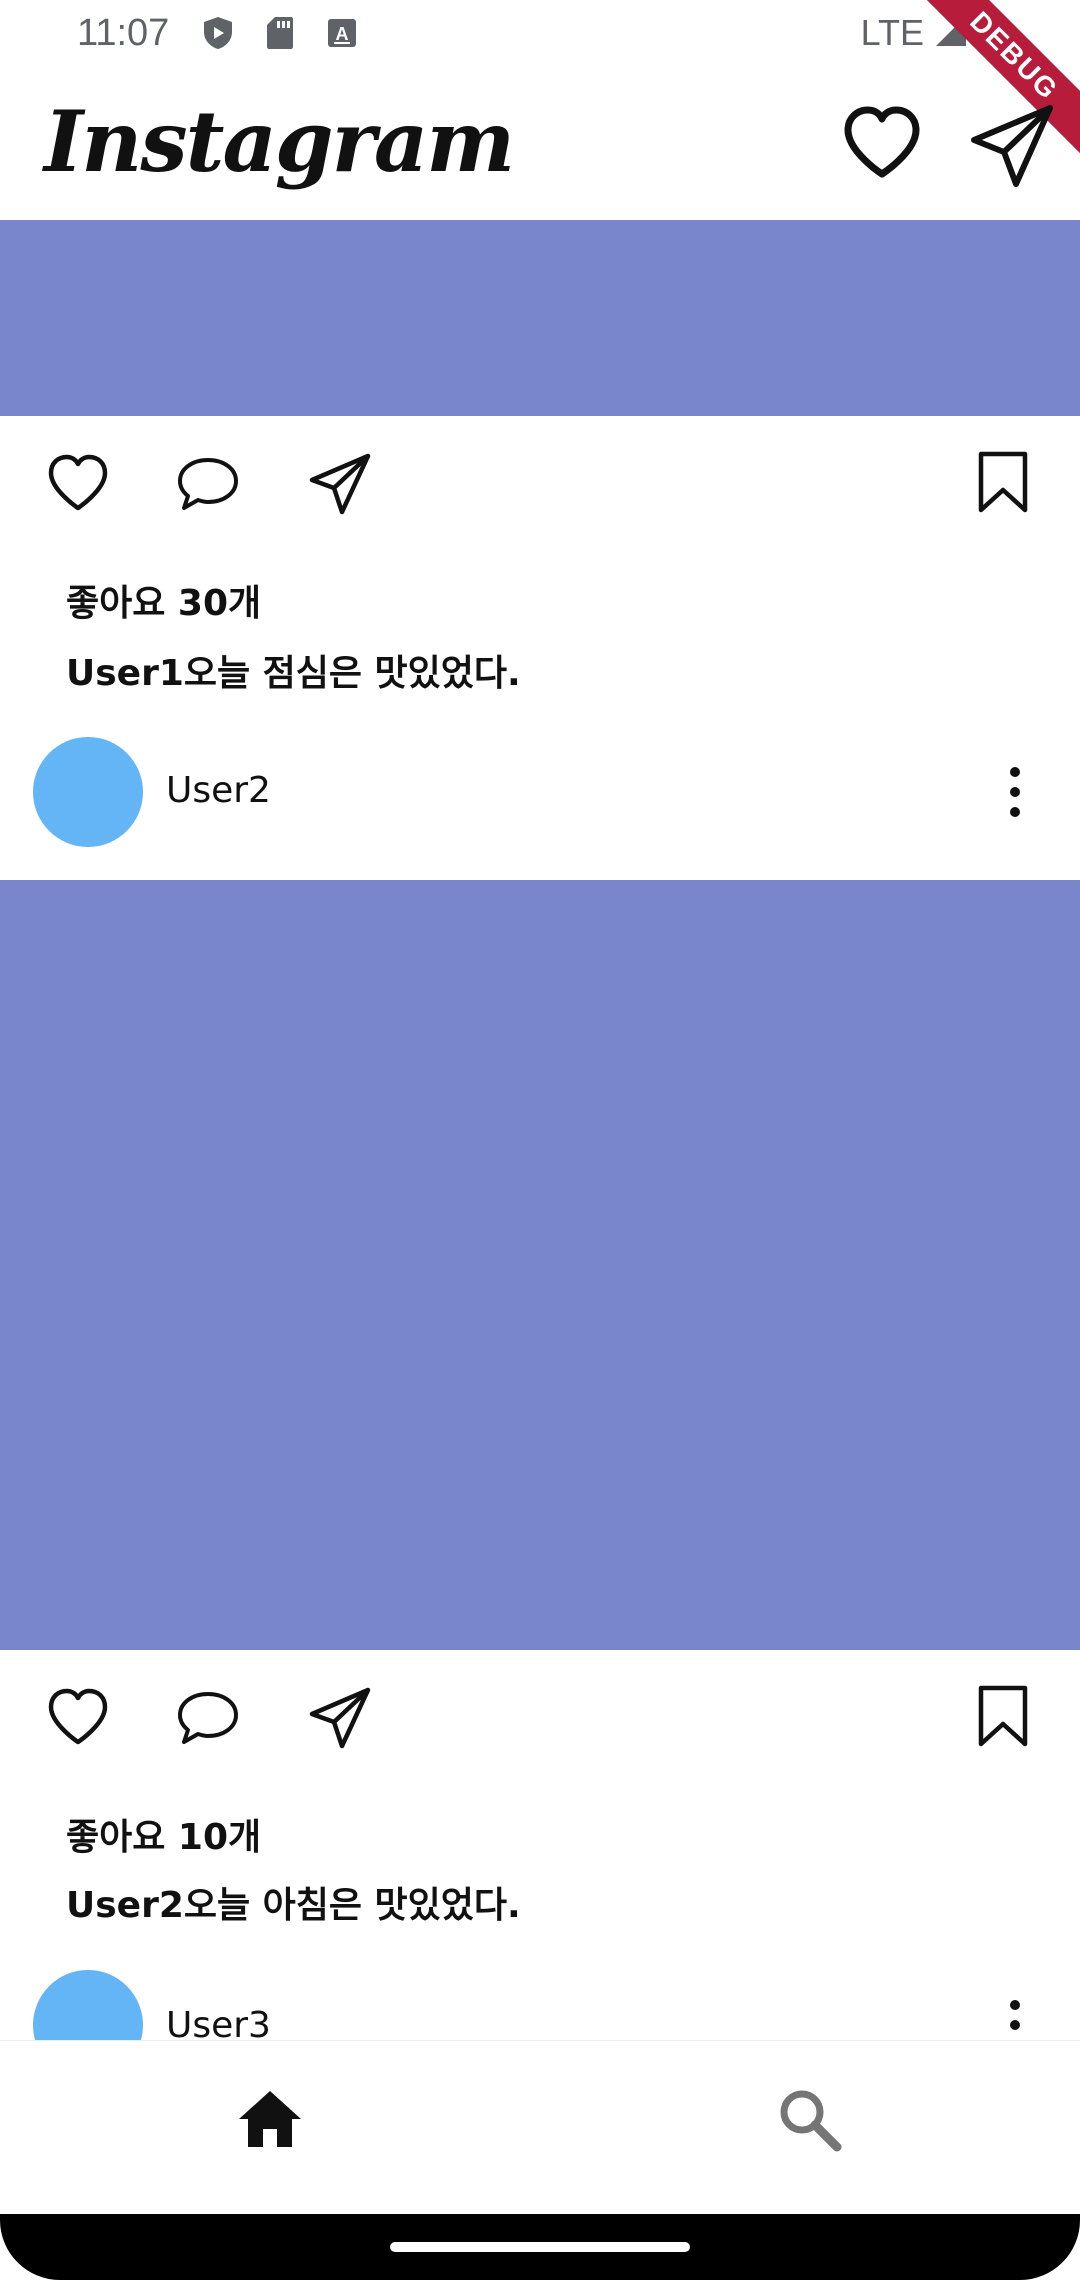 The width and height of the screenshot is (1080, 2280). What do you see at coordinates (892, 32) in the screenshot?
I see `network-type: LTE` at bounding box center [892, 32].